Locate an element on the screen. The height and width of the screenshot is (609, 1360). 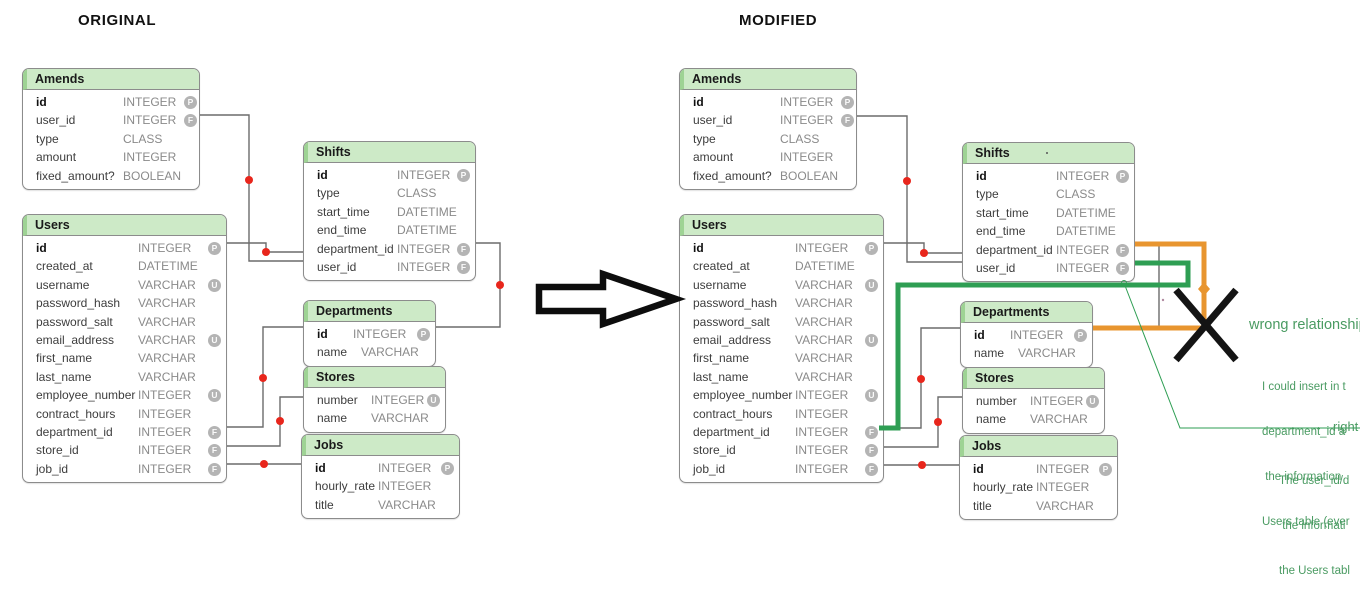
annotation-wrong-relationship: wrong relationship? is located at coordinates (1304, 325).